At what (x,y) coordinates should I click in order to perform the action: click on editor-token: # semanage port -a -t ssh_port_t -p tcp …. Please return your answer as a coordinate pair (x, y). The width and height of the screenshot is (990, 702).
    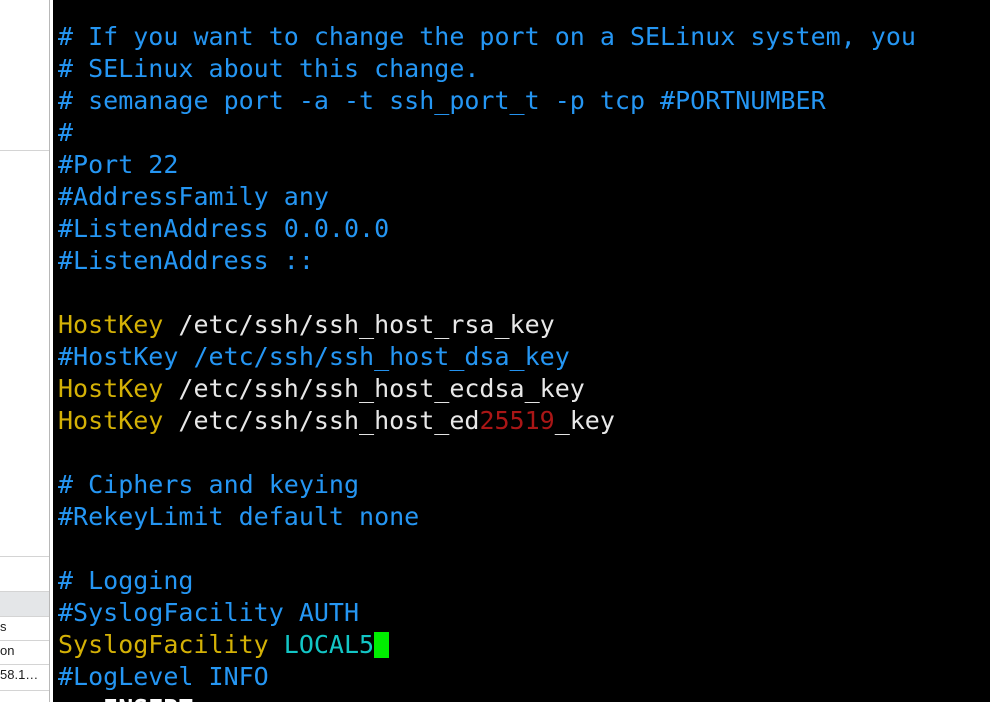
    Looking at the image, I should click on (442, 100).